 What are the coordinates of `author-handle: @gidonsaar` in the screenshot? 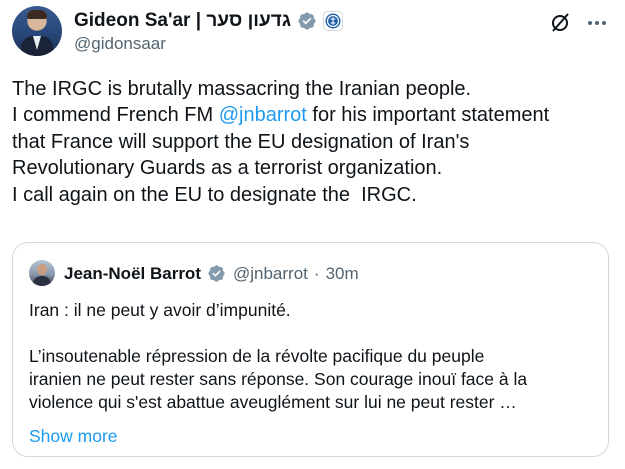 It's located at (120, 44).